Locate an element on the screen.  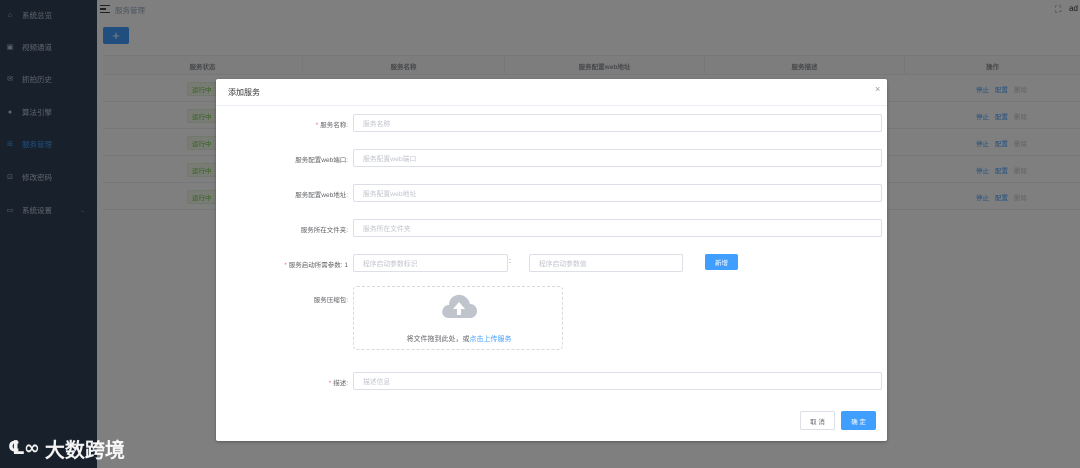
web-address-label: 服务配置web地址: is located at coordinates (321, 195).